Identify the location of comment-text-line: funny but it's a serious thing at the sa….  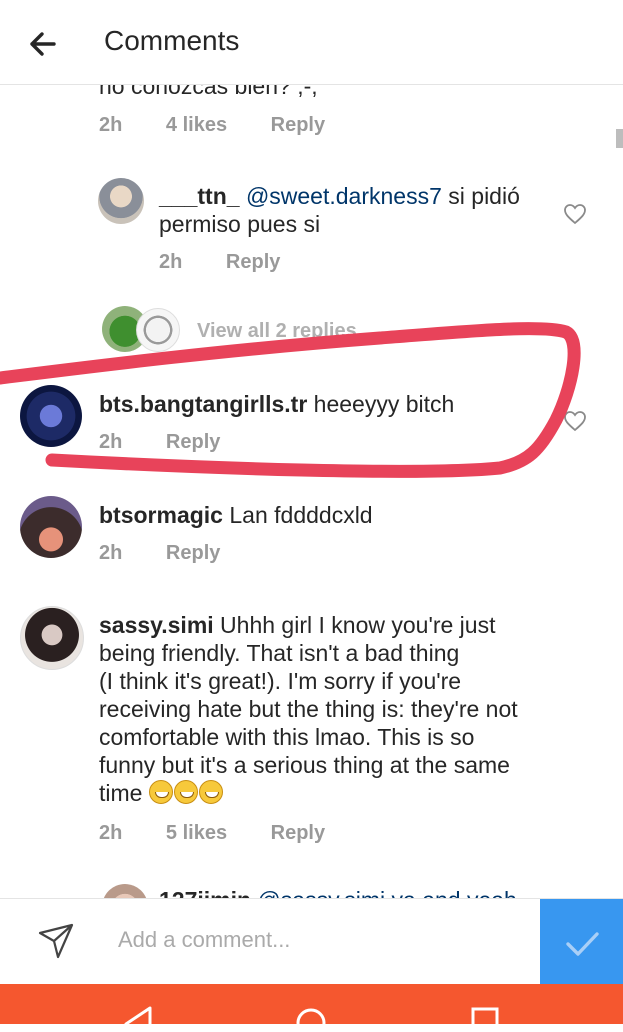
(304, 765).